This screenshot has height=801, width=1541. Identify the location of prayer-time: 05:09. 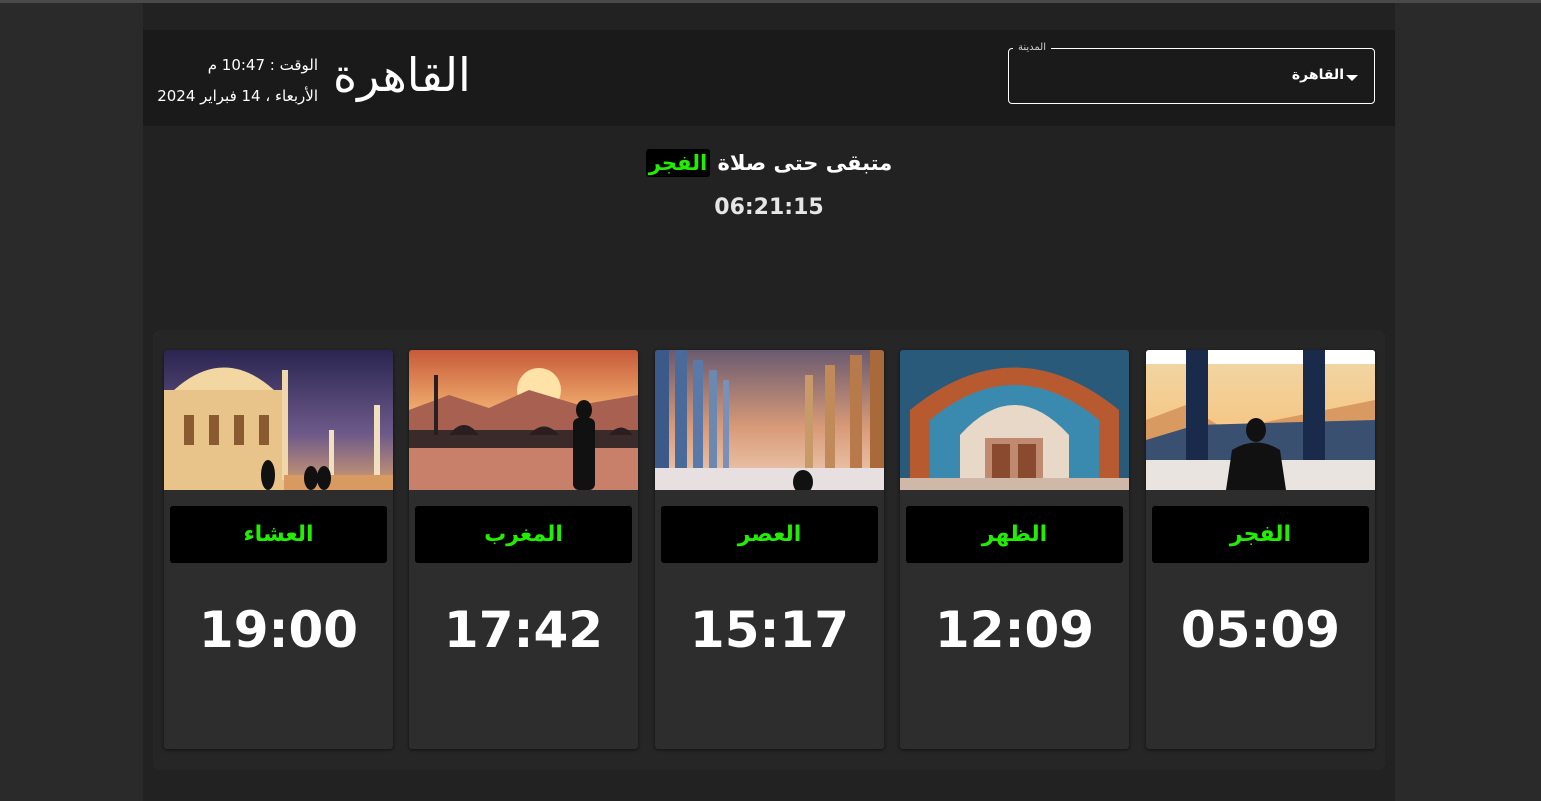
(1260, 630).